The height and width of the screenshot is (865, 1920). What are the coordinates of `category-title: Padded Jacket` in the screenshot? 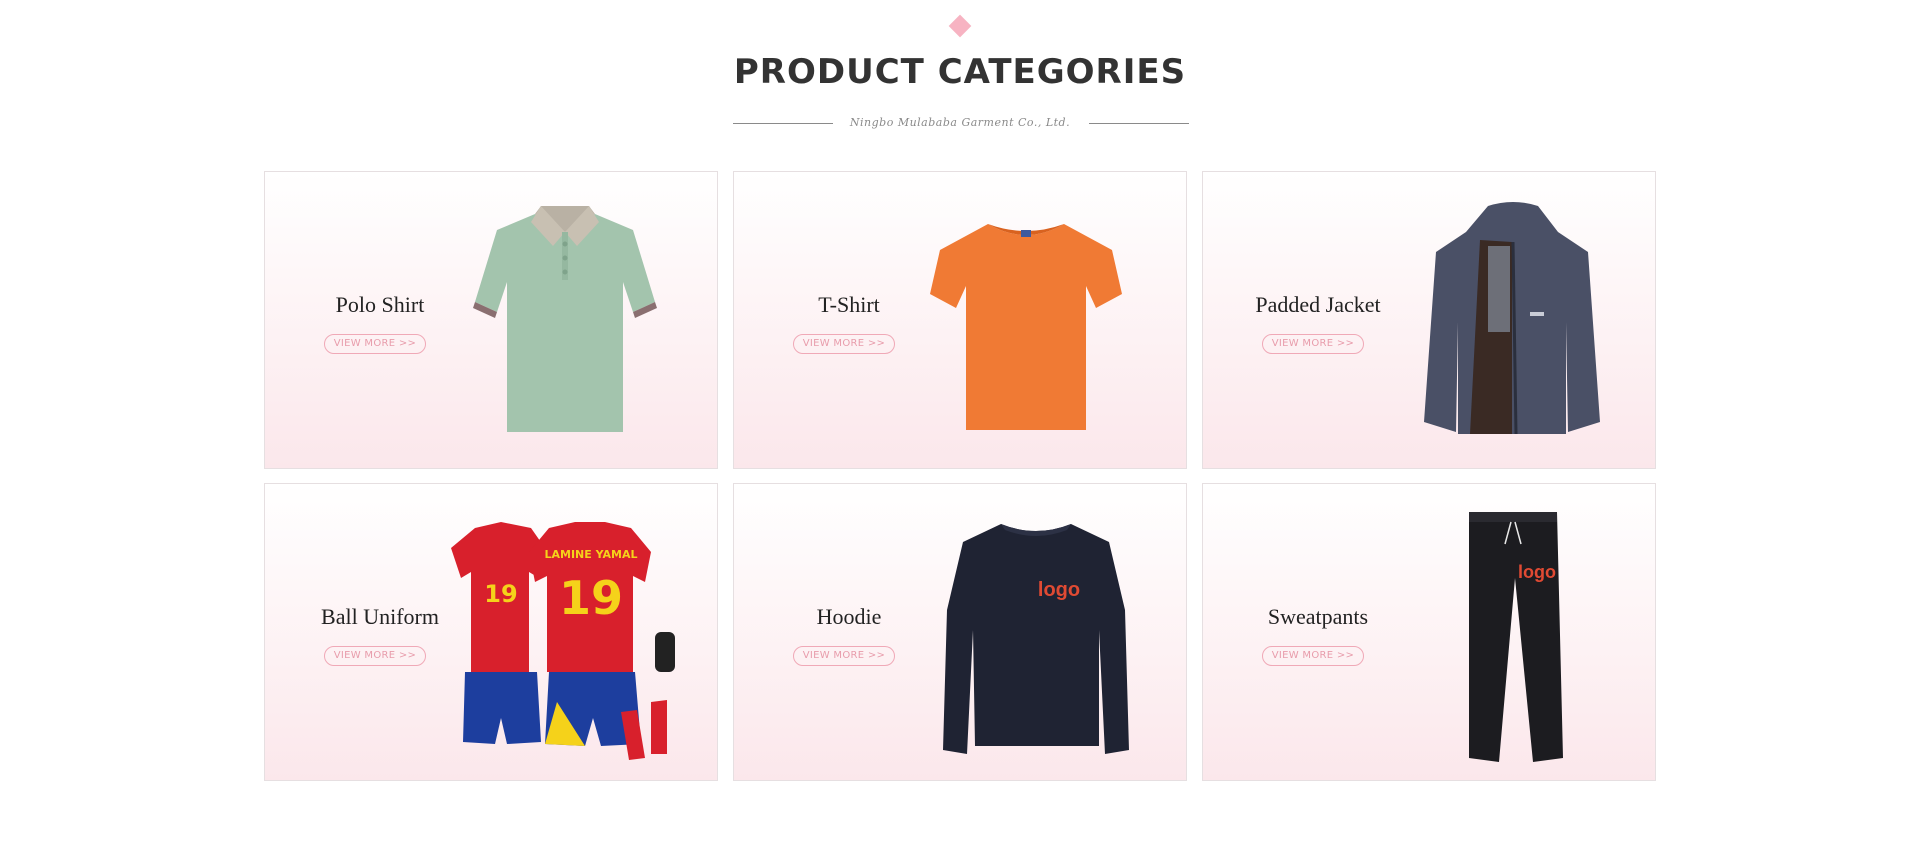 It's located at (1318, 304).